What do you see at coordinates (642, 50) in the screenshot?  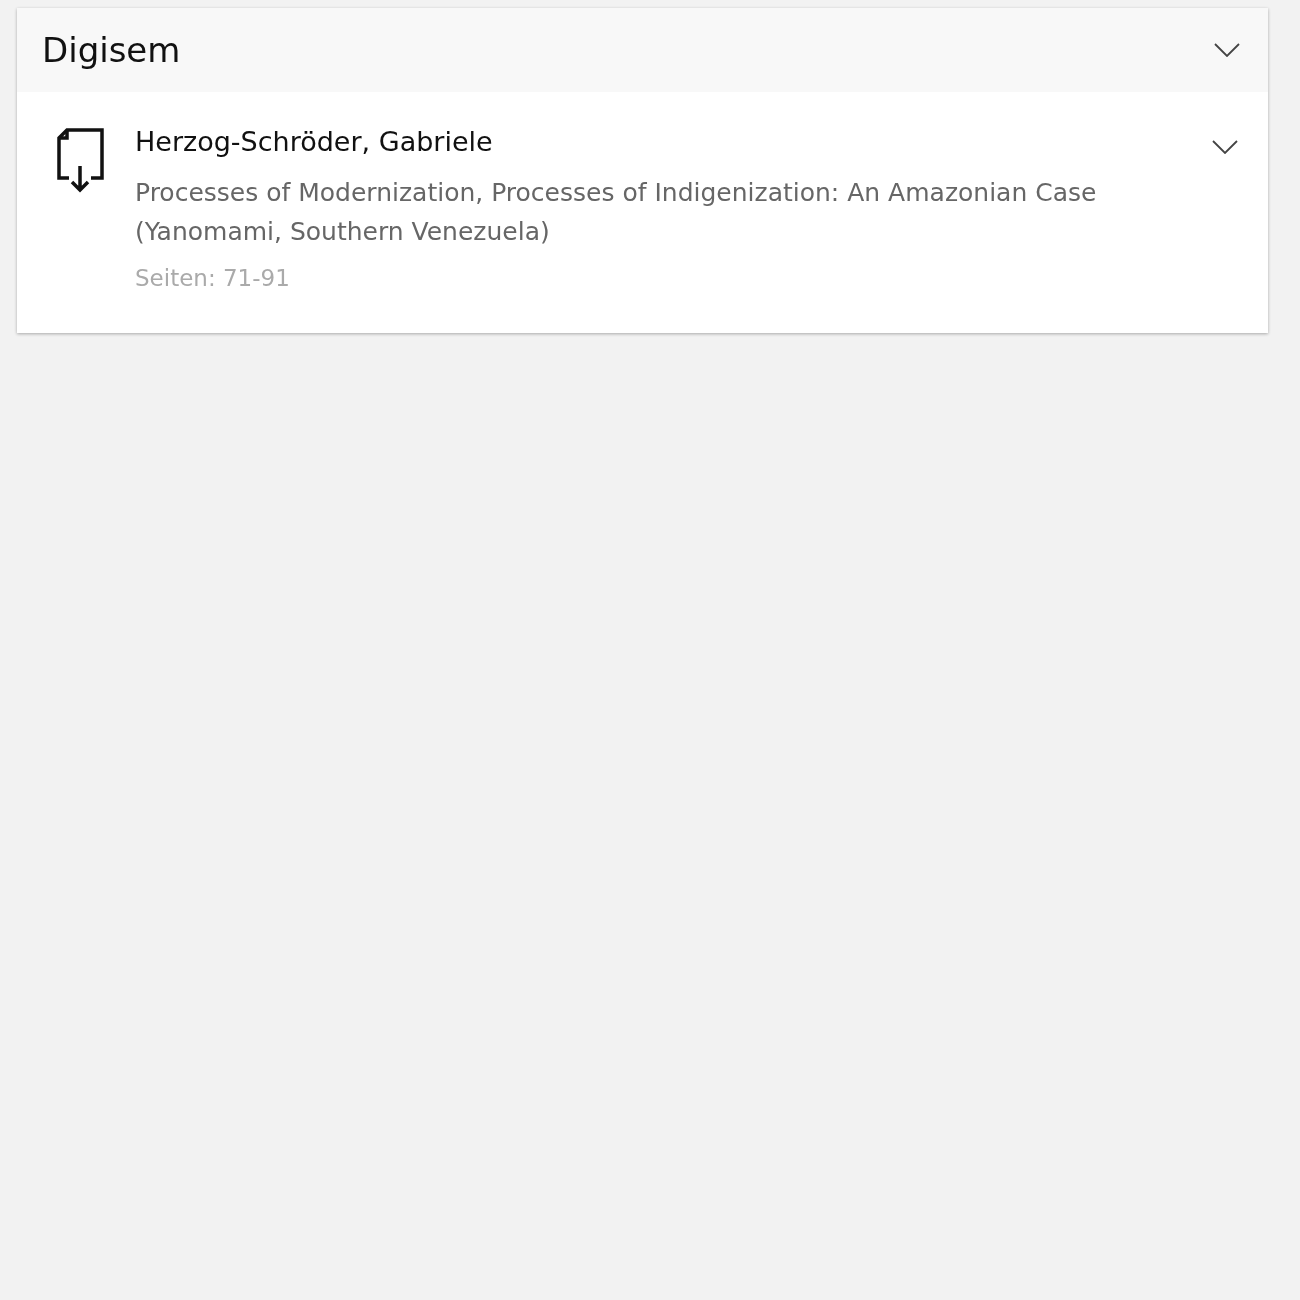 I see `panel-header: Digisem` at bounding box center [642, 50].